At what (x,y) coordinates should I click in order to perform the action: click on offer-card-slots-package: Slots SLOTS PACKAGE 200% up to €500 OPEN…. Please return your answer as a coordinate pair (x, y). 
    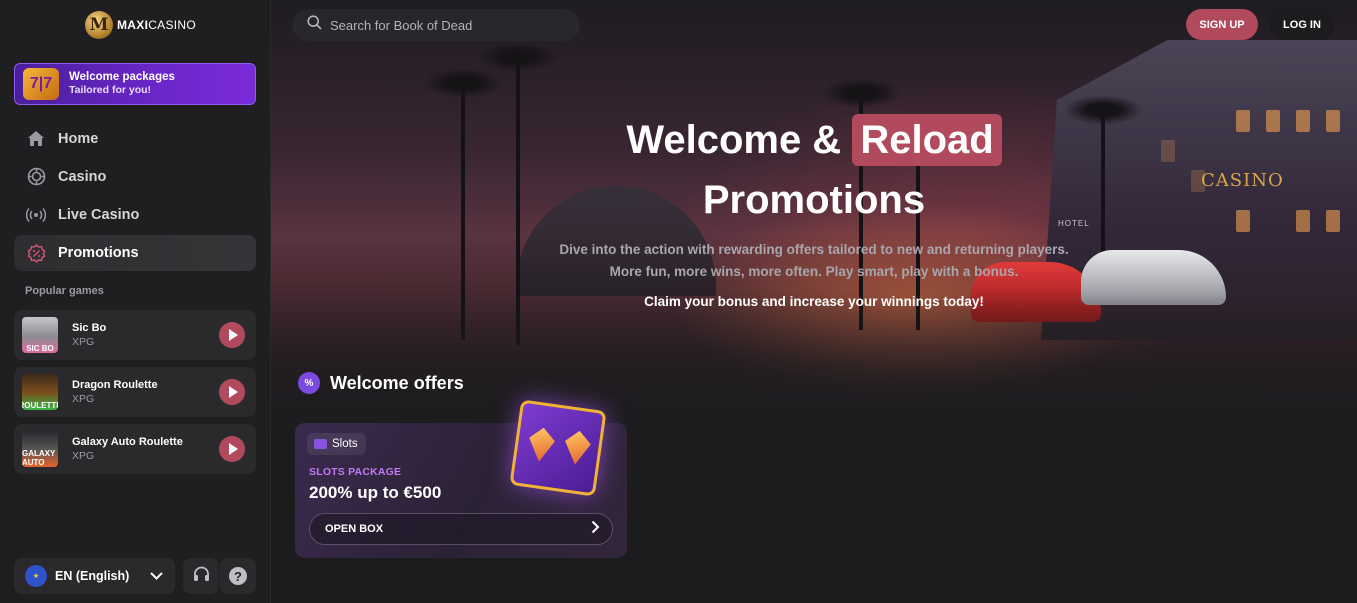
    Looking at the image, I should click on (461, 478).